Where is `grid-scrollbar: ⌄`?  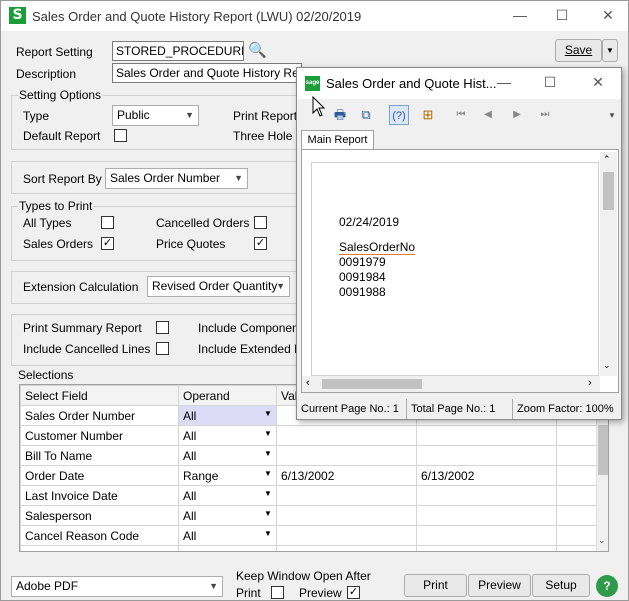 grid-scrollbar: ⌄ is located at coordinates (602, 478).